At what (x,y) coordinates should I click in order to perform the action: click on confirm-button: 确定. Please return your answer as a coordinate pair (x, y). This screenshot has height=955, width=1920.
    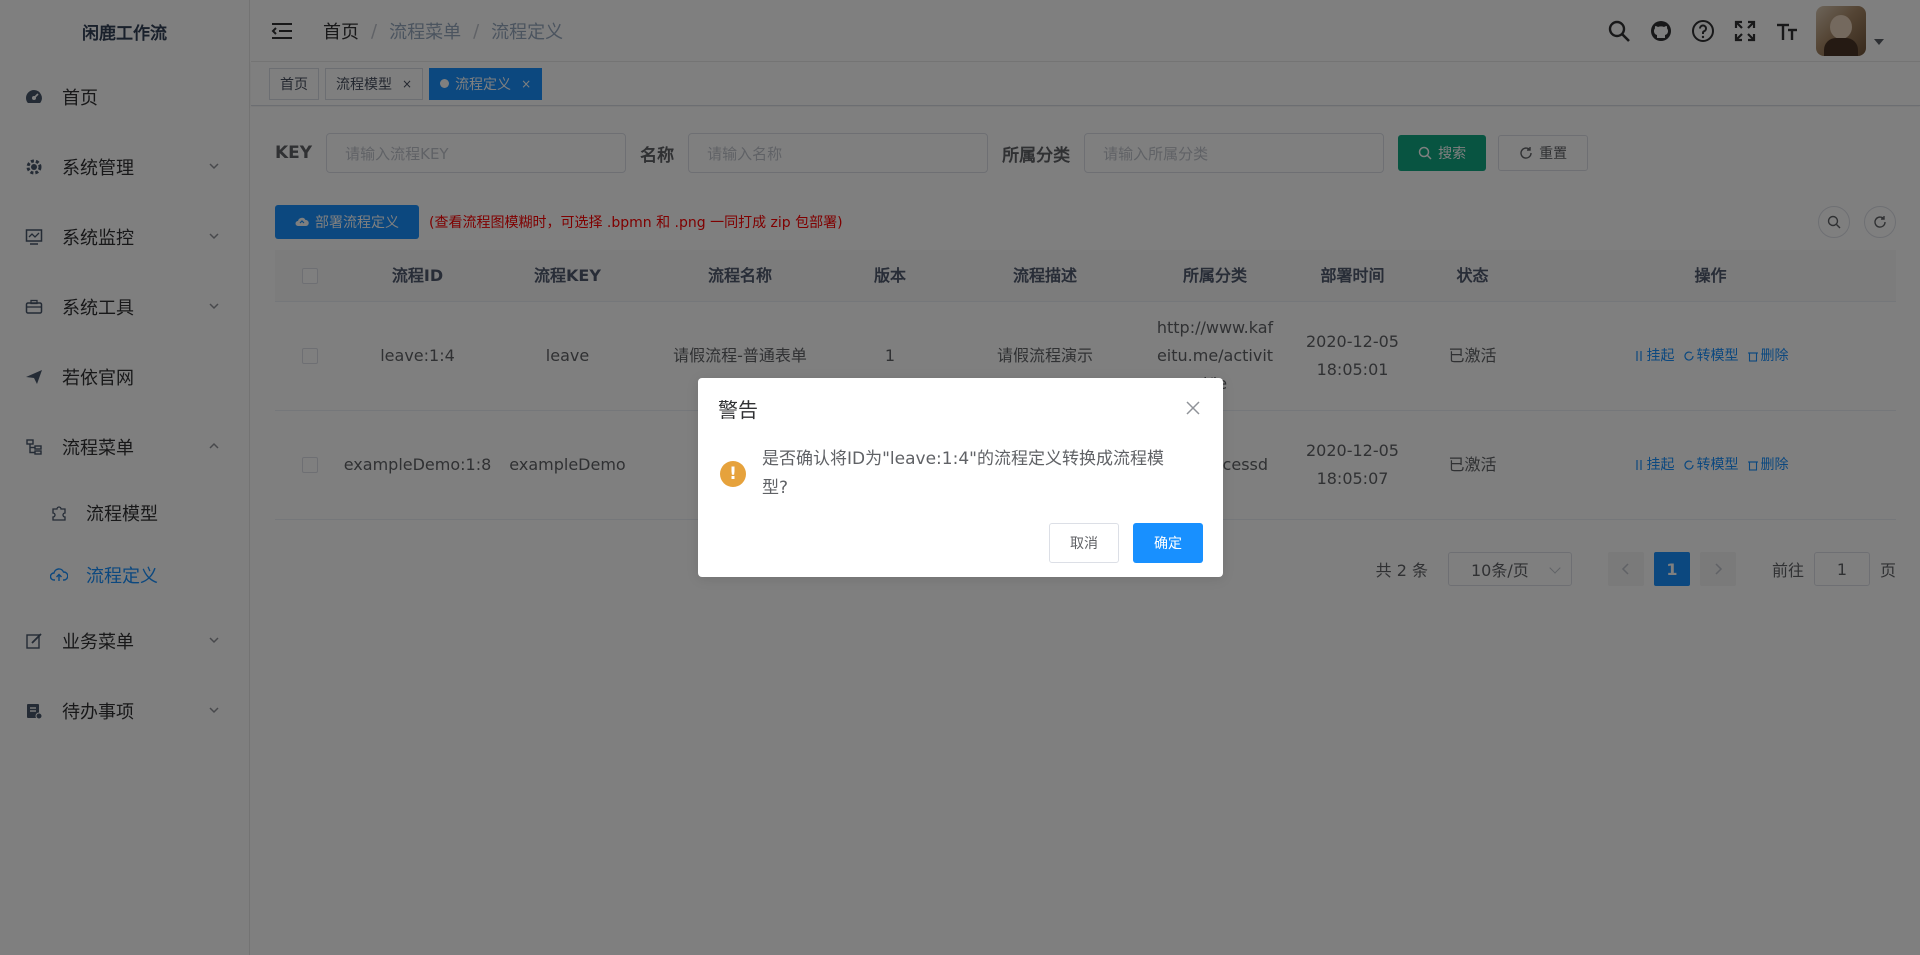
    Looking at the image, I should click on (1168, 543).